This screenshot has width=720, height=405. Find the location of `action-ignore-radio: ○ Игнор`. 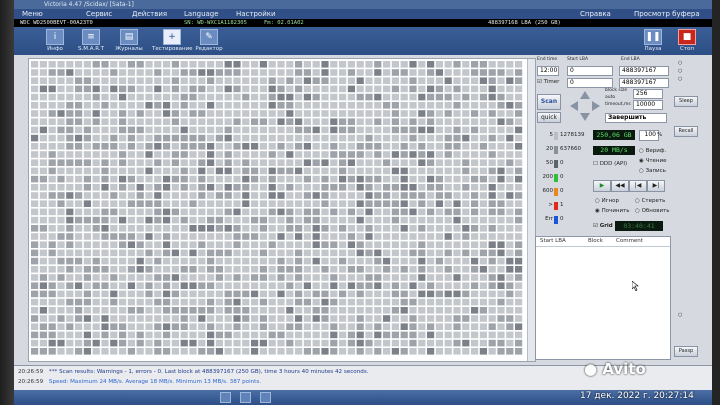

action-ignore-radio: ○ Игнор is located at coordinates (607, 201).